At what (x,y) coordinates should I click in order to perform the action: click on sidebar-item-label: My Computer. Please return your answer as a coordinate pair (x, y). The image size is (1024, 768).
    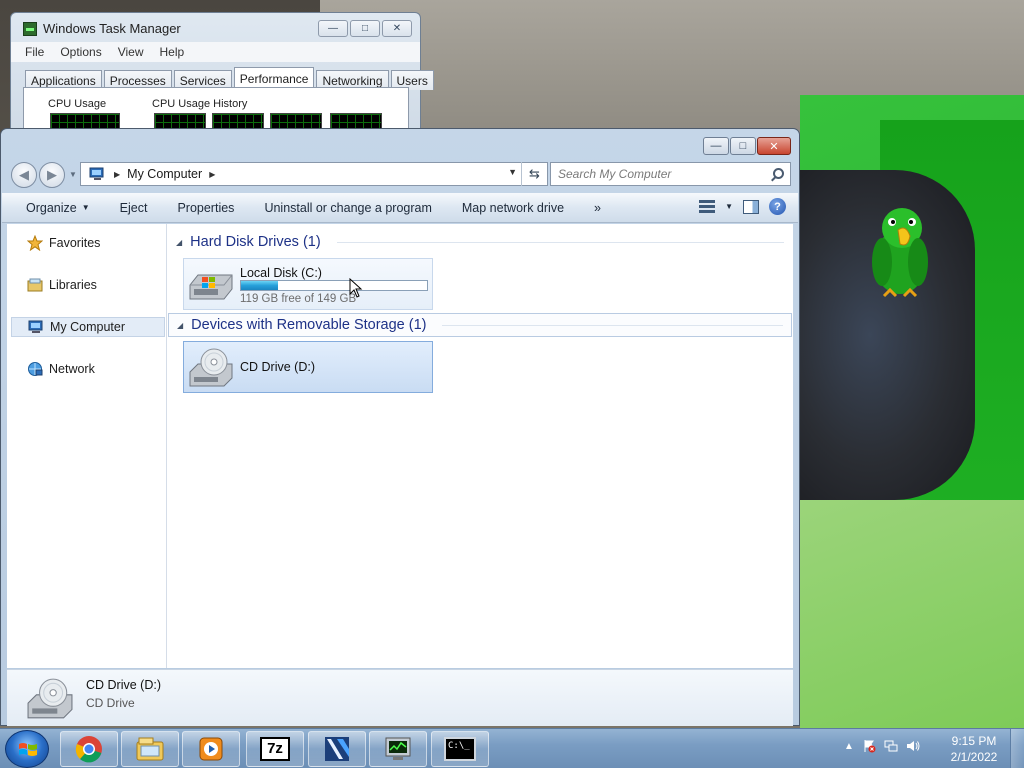
    Looking at the image, I should click on (88, 327).